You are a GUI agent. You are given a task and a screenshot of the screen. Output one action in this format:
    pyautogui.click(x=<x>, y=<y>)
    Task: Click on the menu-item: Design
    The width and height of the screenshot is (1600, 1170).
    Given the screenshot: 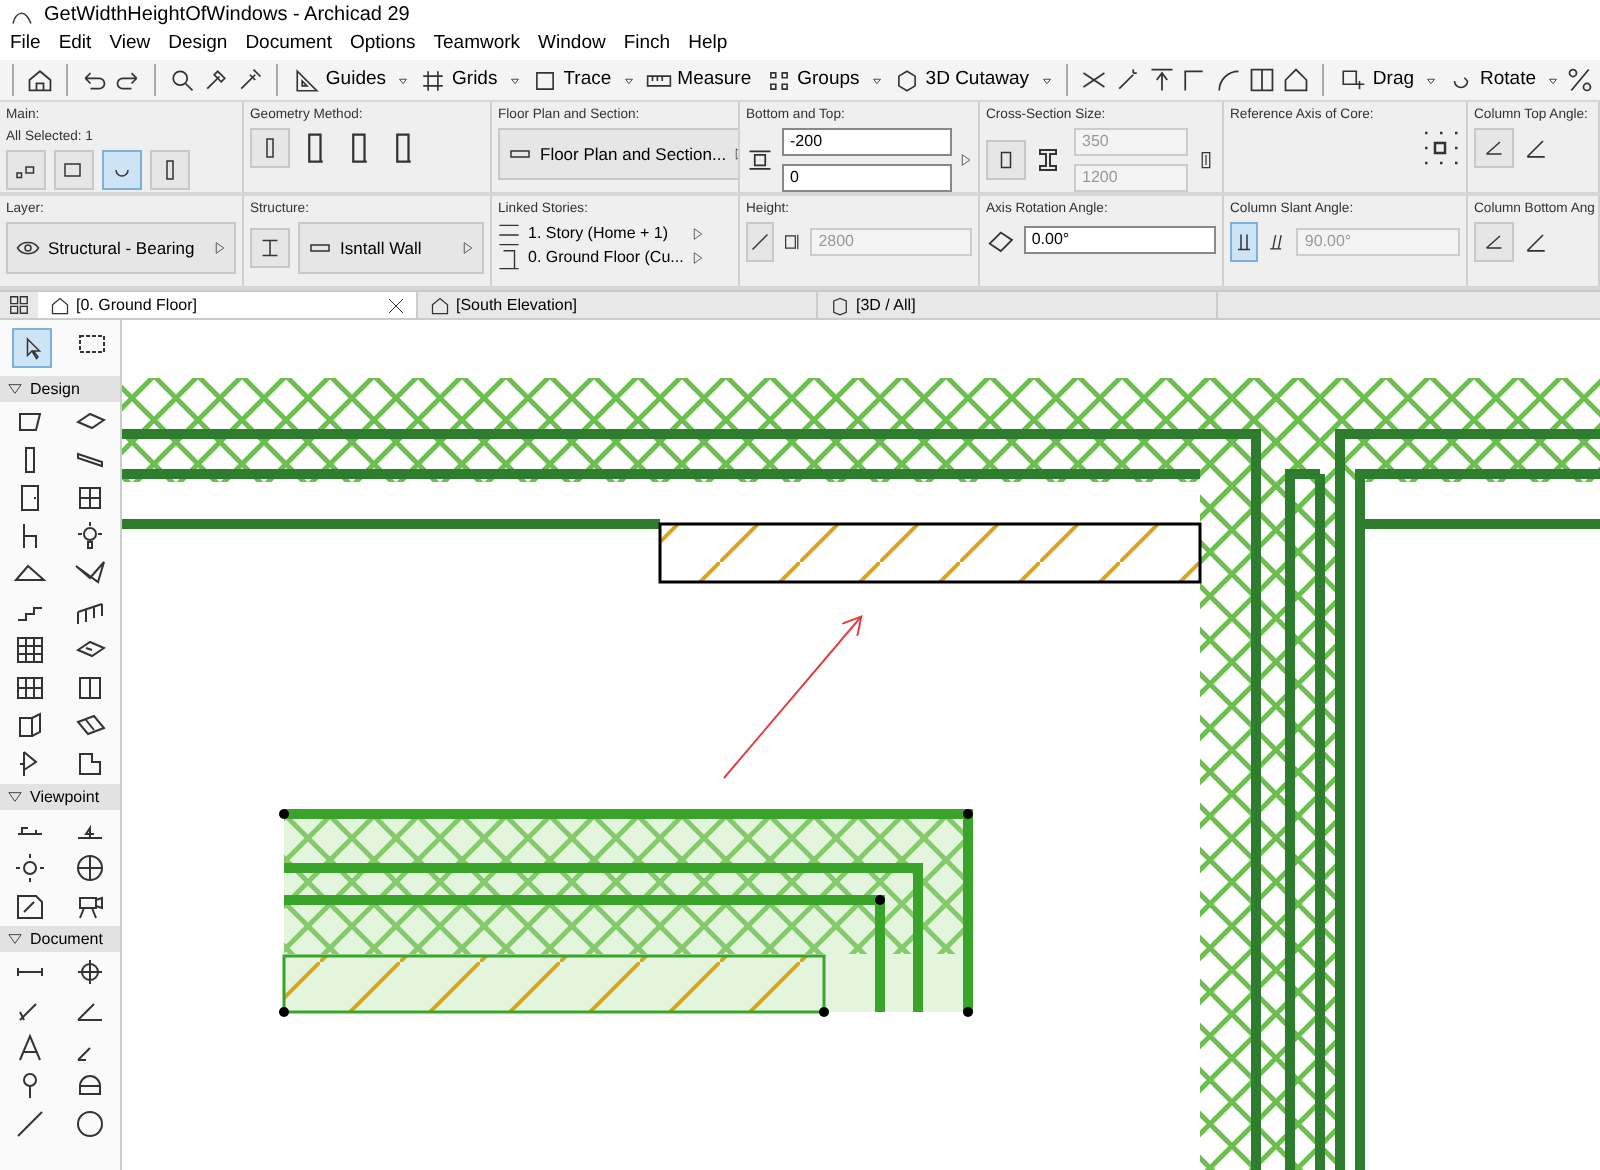 What is the action you would take?
    pyautogui.click(x=198, y=45)
    